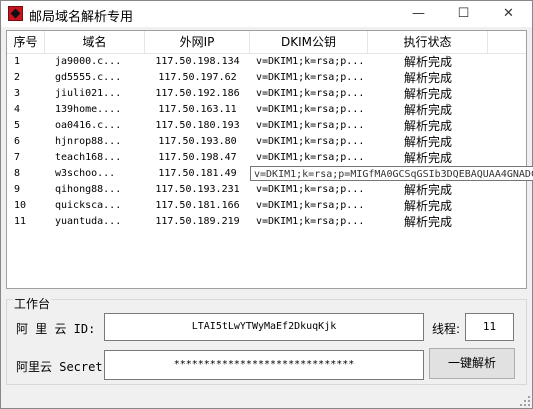 The image size is (533, 409). Describe the element at coordinates (56, 329) in the screenshot. I see `aliyun-id-label: 阿 里 云 ID:` at that location.